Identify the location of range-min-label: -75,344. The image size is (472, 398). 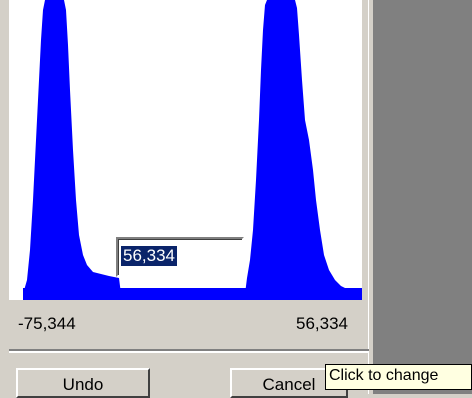
(47, 323).